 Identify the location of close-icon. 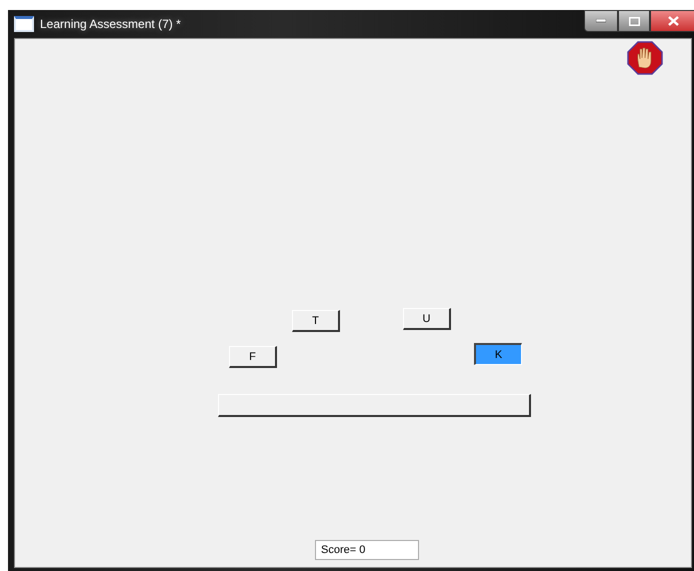
(673, 21).